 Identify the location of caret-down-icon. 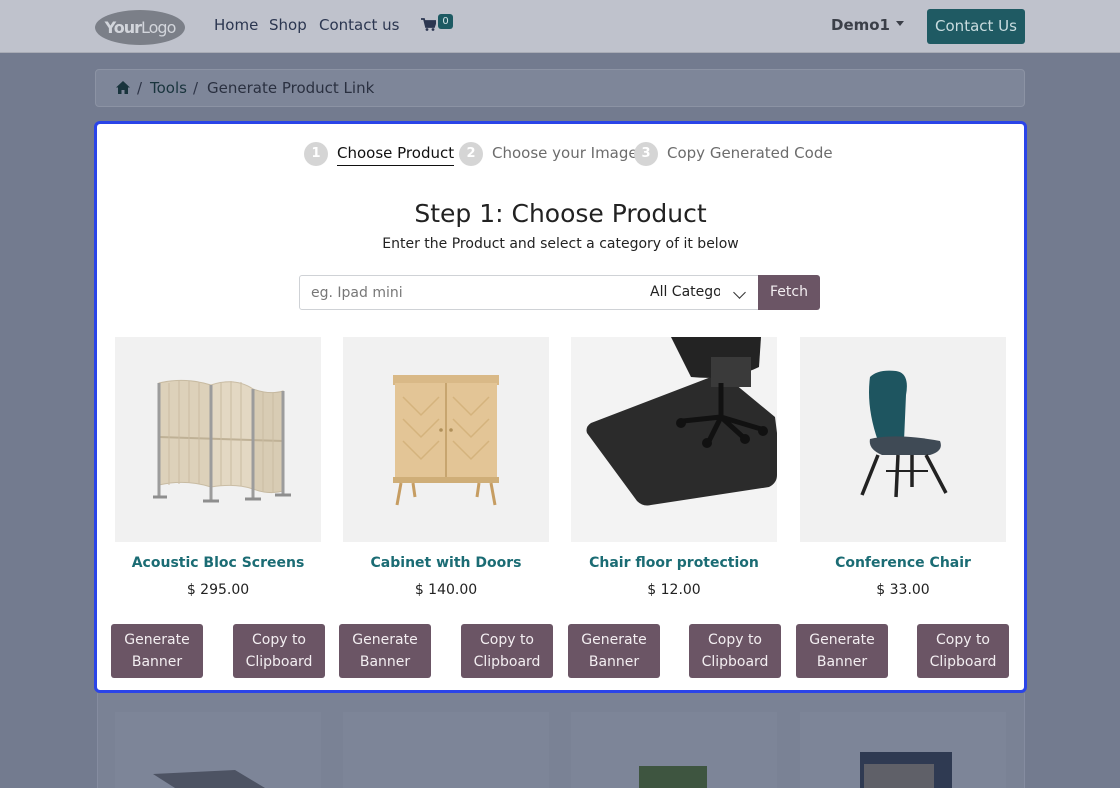
(900, 23).